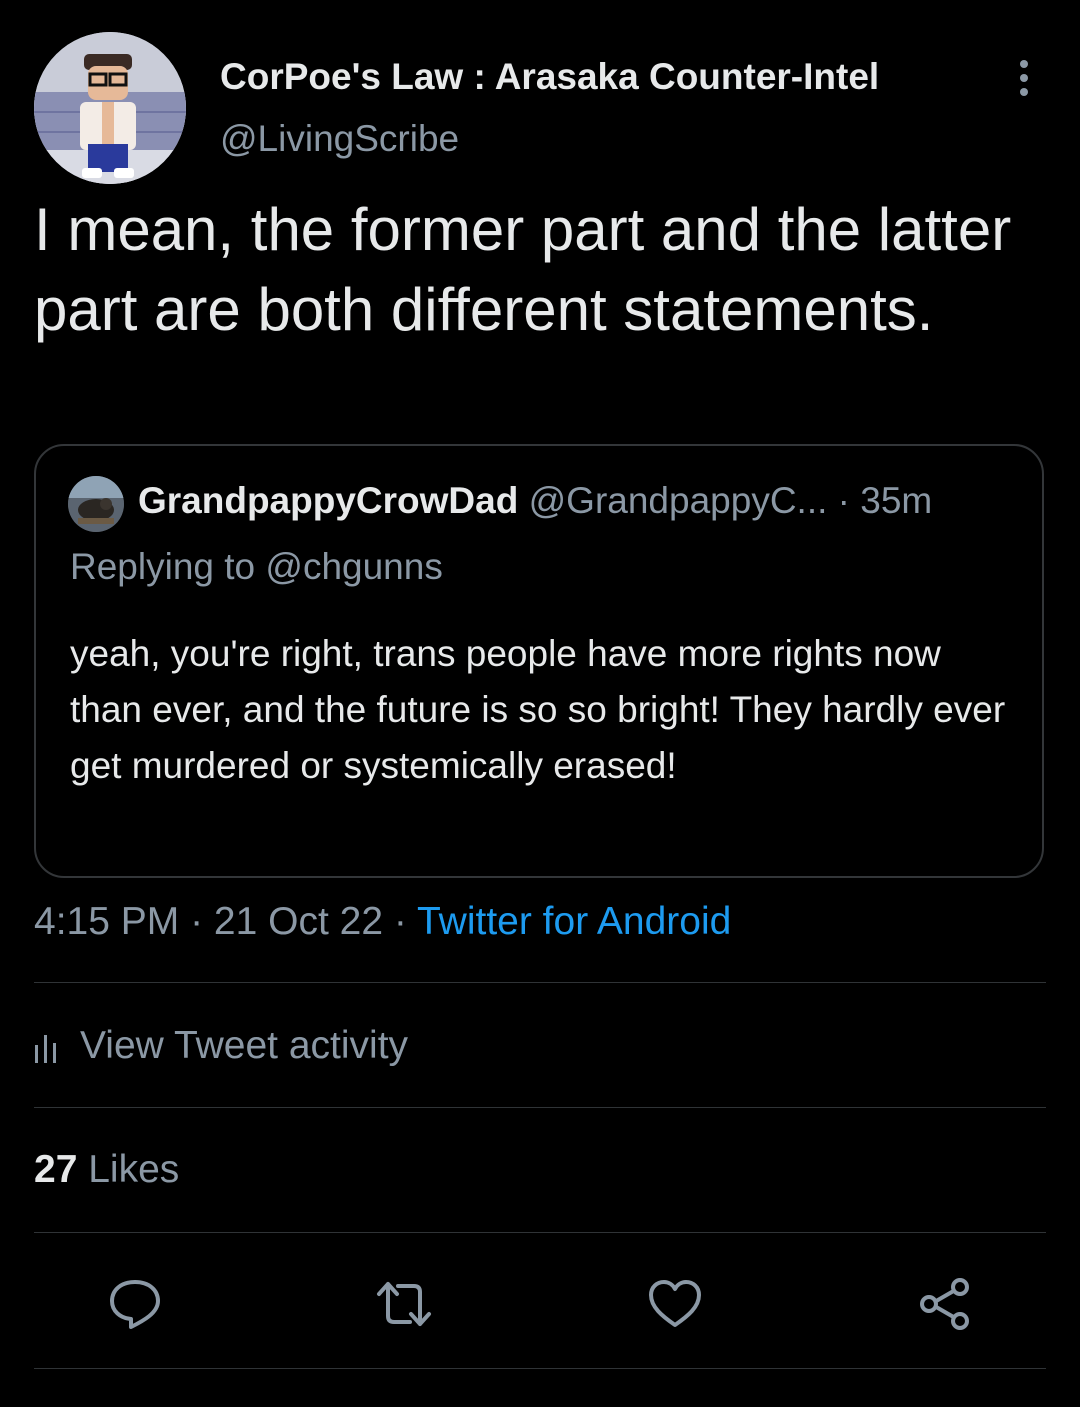 Image resolution: width=1080 pixels, height=1407 pixels. I want to click on view-tweet-activity-button: View Tweet activity, so click(221, 1046).